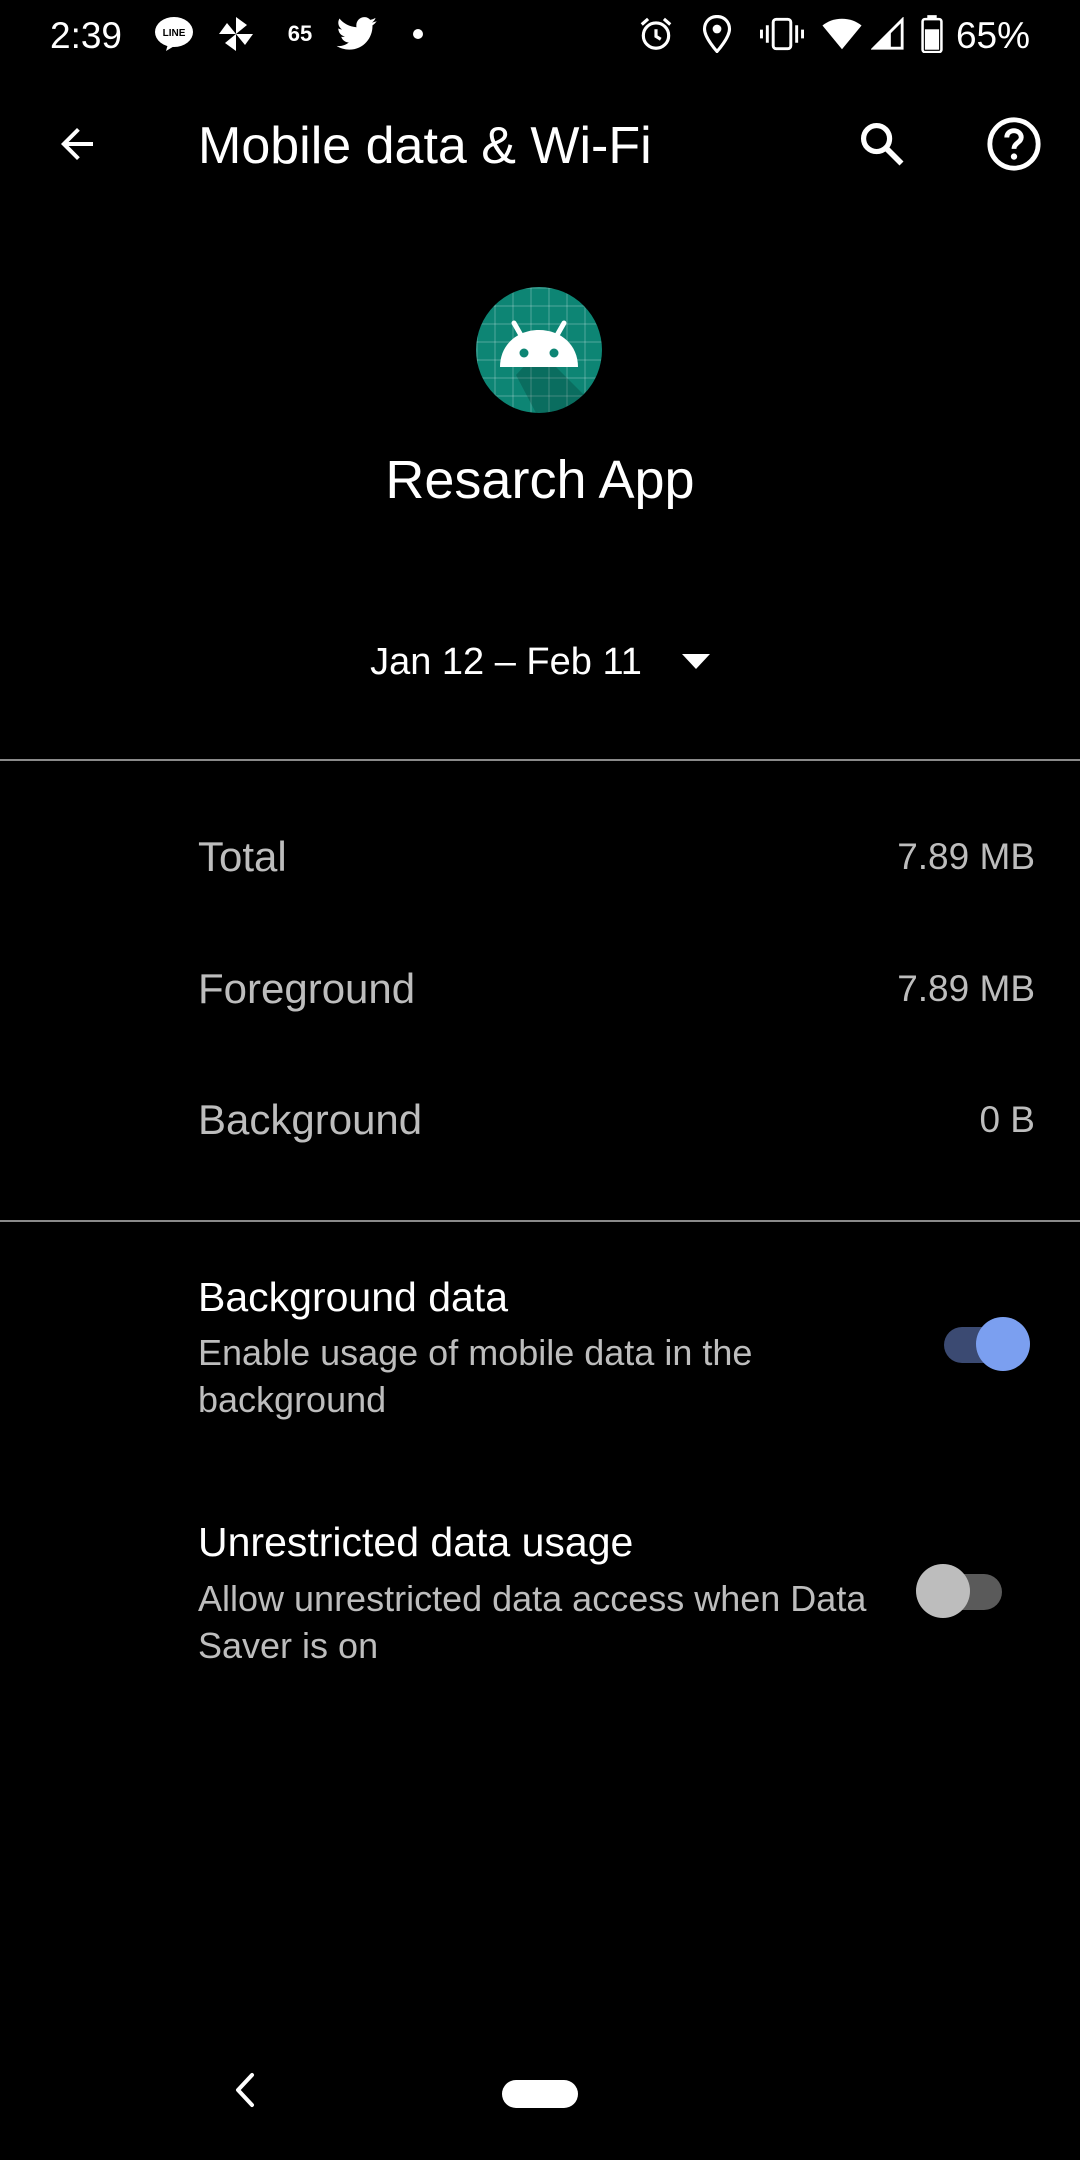 The width and height of the screenshot is (1080, 2160). Describe the element at coordinates (86, 35) in the screenshot. I see `status-time: 2:39` at that location.